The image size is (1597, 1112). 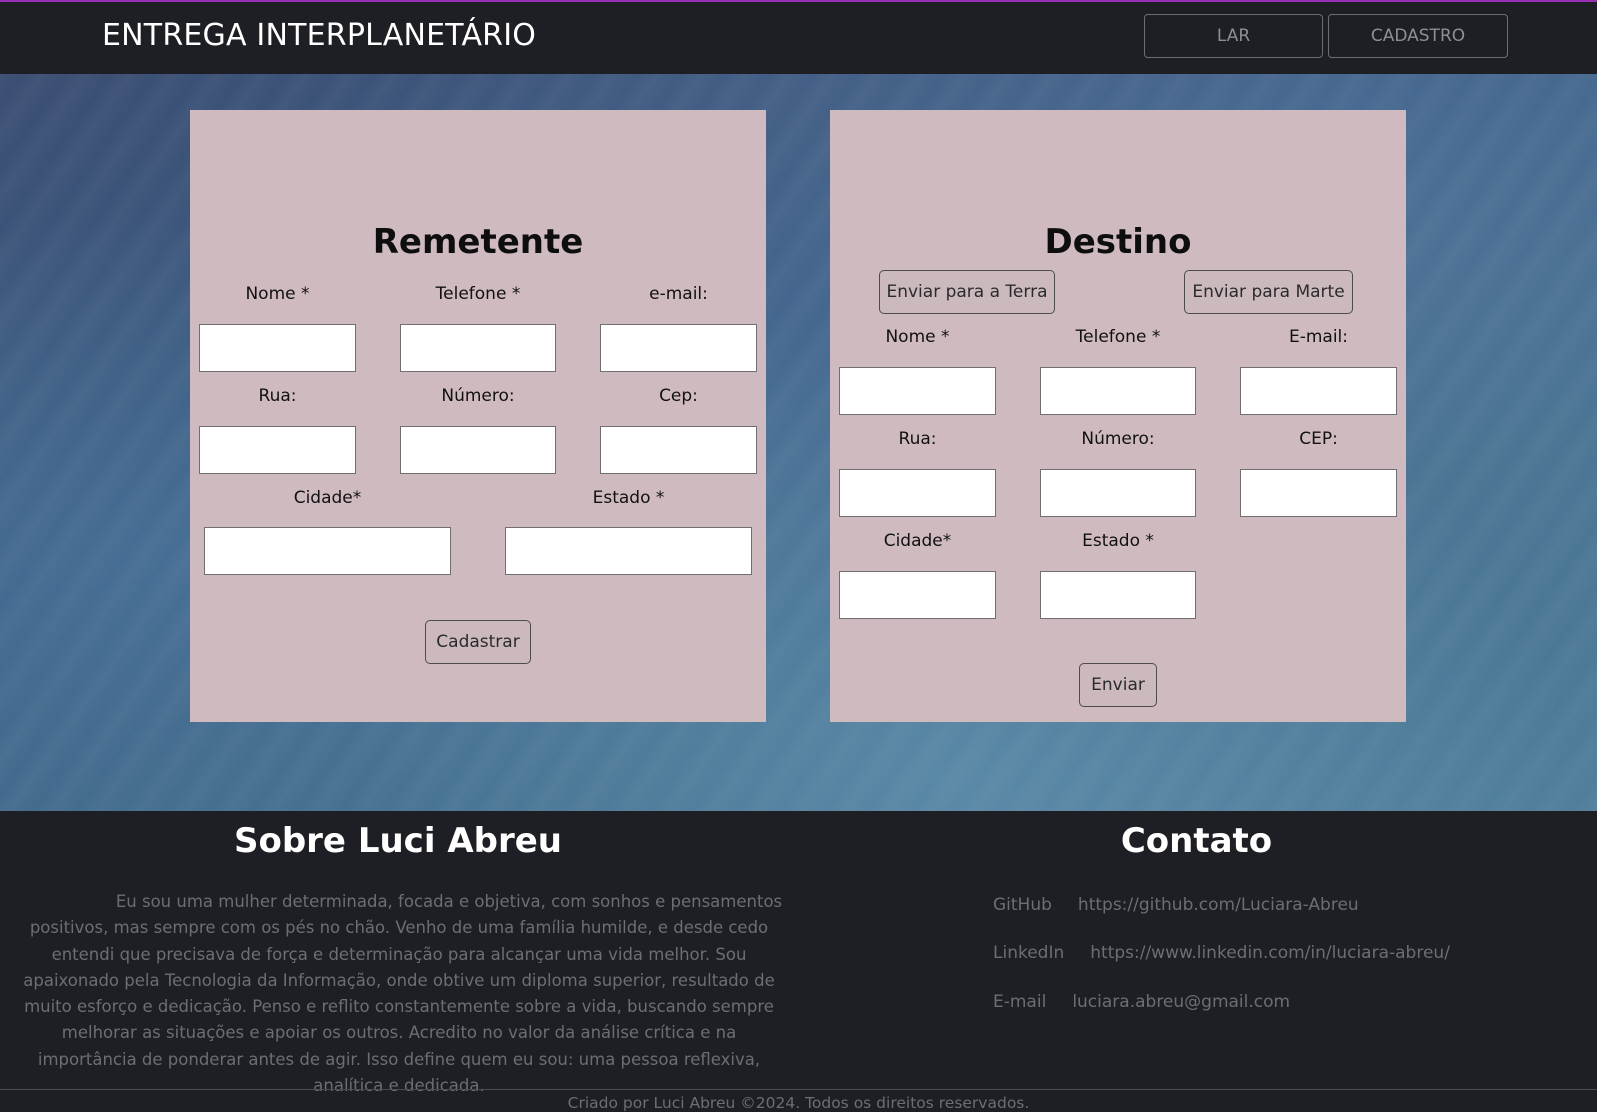 I want to click on contact-email: E-mail luciara.abreu@gmail.com, so click(x=1141, y=1002).